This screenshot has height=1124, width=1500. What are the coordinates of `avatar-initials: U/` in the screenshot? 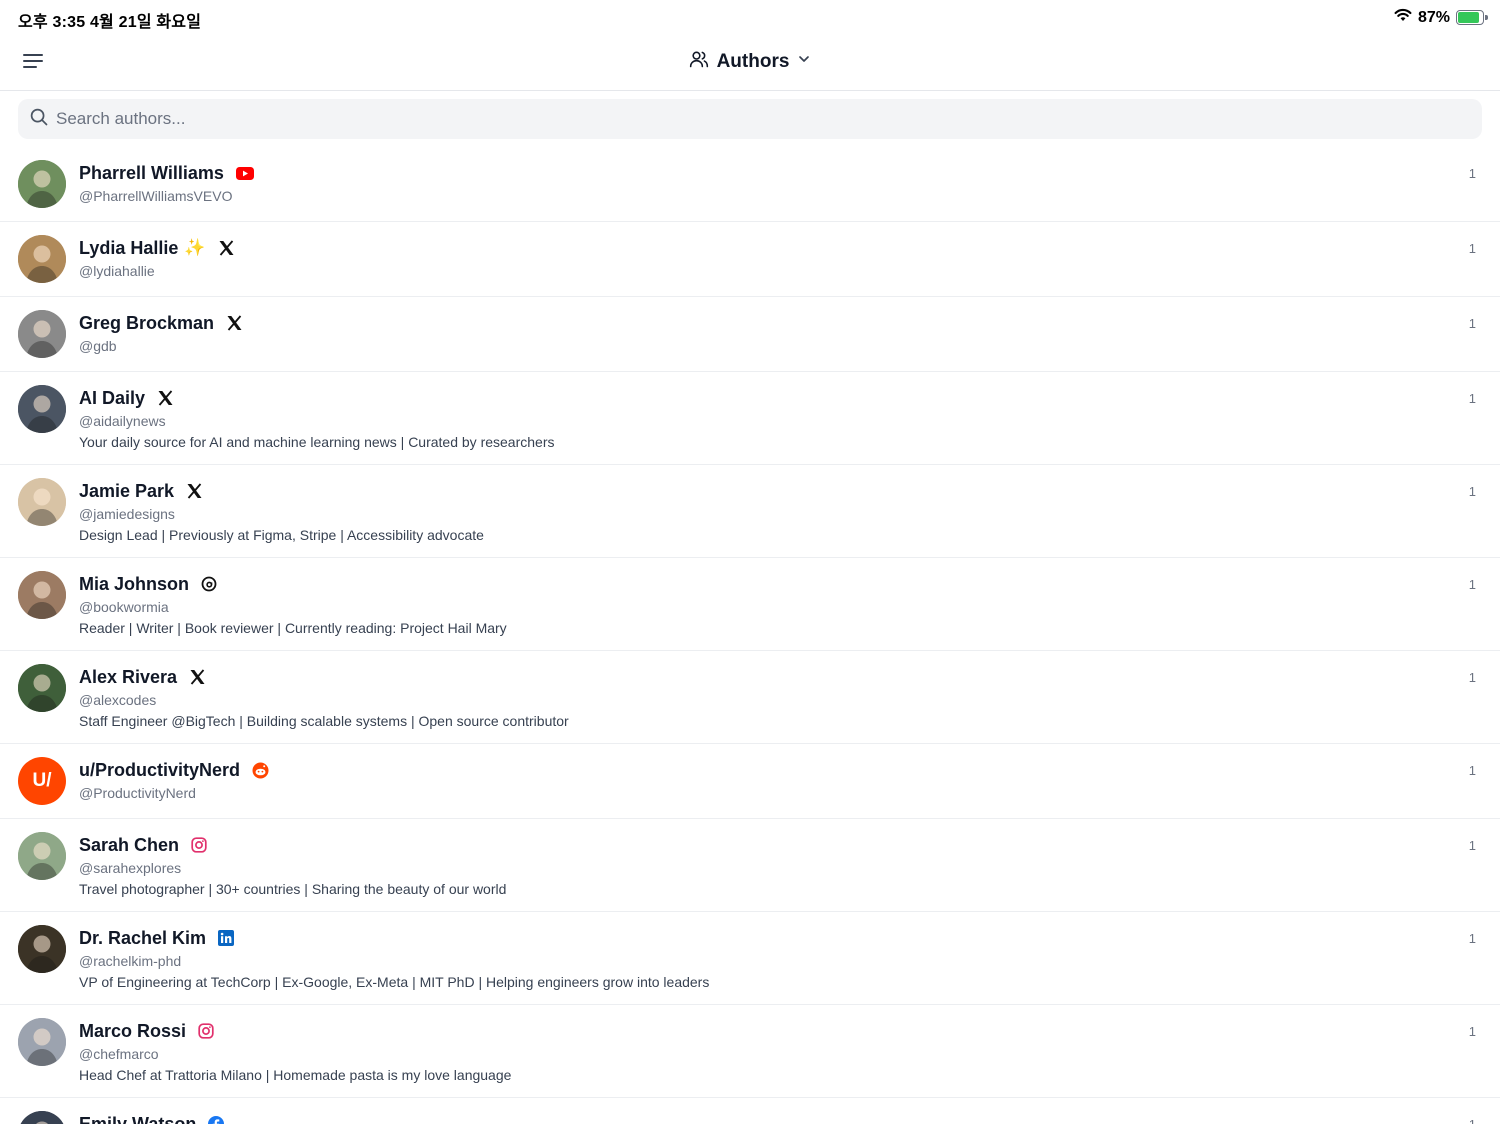 It's located at (42, 780).